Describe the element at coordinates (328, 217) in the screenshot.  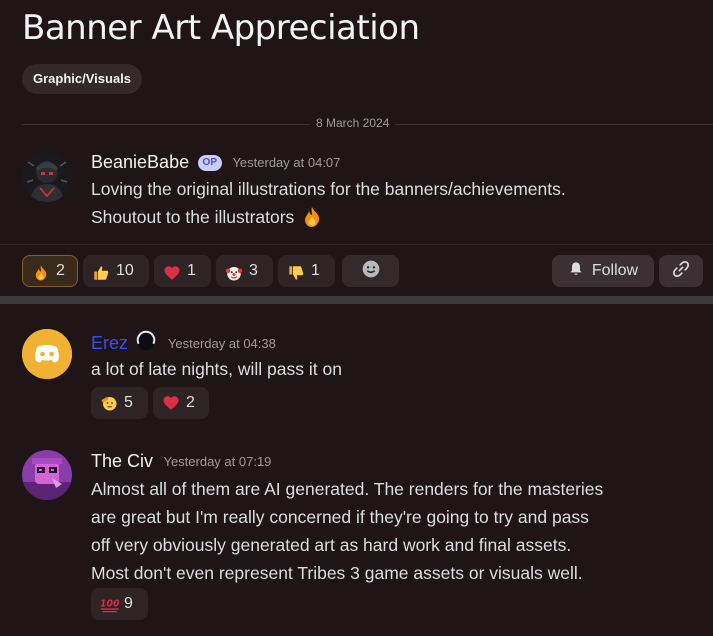
I see `message-line-with-emoji: Shoutout to the illustrators` at that location.